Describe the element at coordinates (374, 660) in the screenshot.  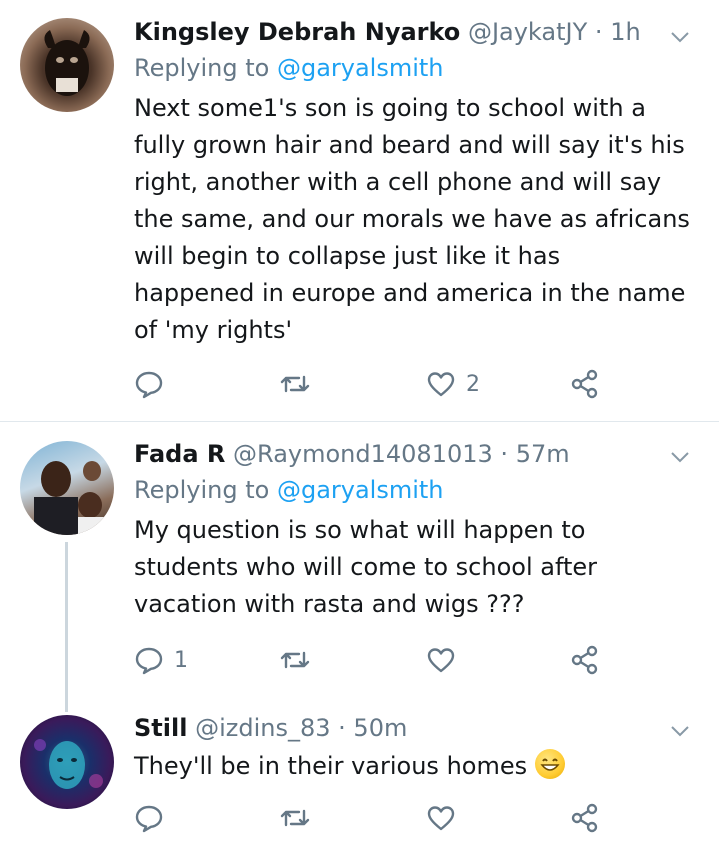
I see `tweet-actions: 1` at that location.